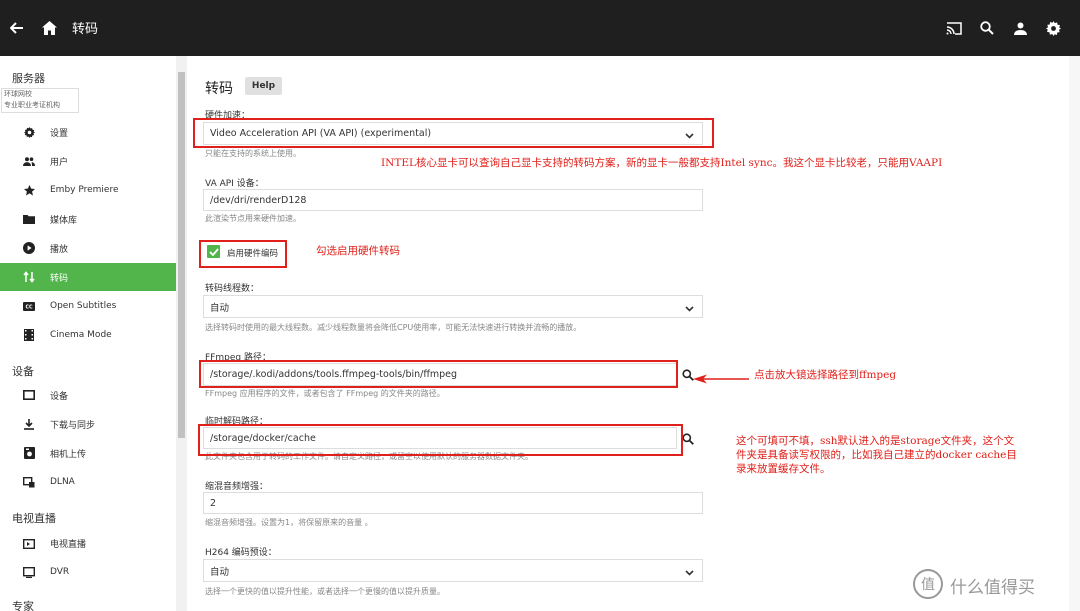 The width and height of the screenshot is (1080, 611). What do you see at coordinates (825, 375) in the screenshot?
I see `annotation-ffmpeg-note: 点击放大镜选择路径到ffmpeg` at bounding box center [825, 375].